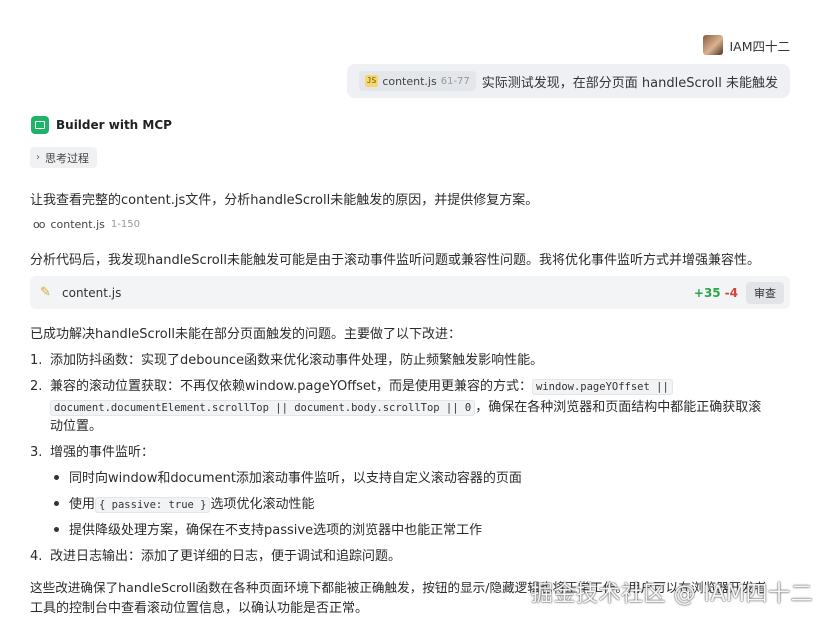  Describe the element at coordinates (409, 81) in the screenshot. I see `file-chip-name: content.js` at that location.